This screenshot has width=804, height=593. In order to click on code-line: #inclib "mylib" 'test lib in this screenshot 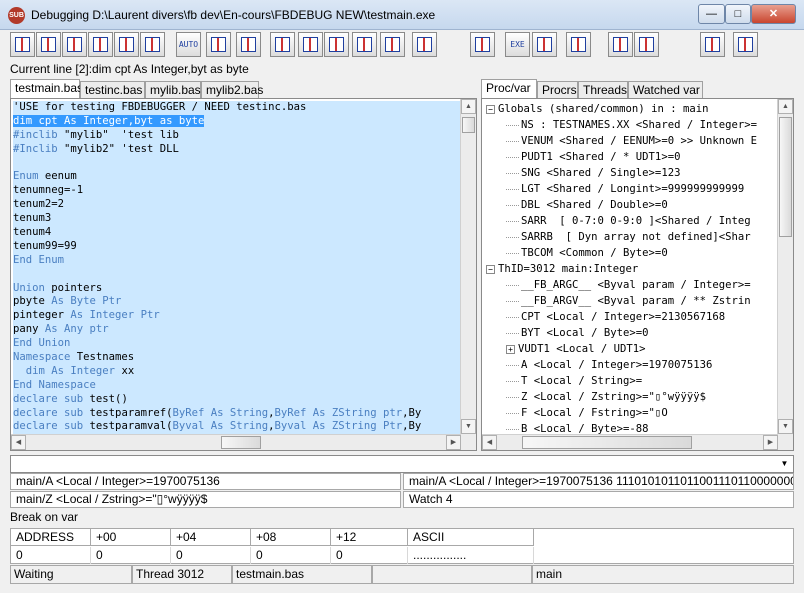, I will do `click(238, 136)`.